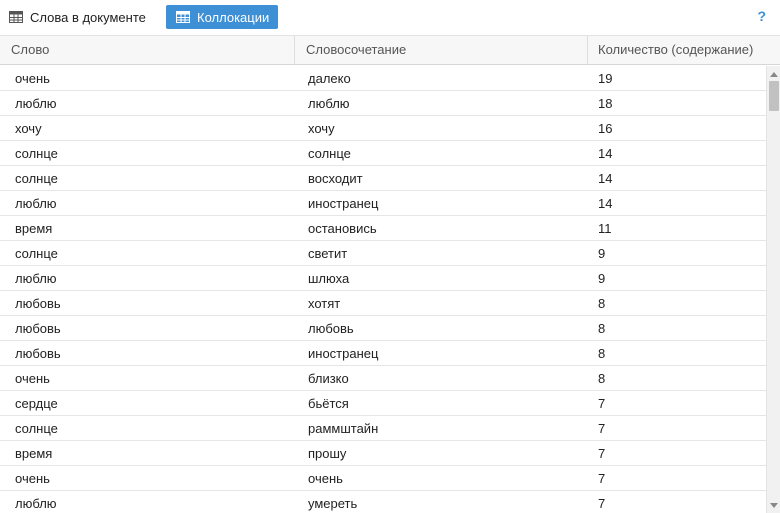 This screenshot has height=513, width=780. I want to click on scroll-up-arrow-icon, so click(774, 74).